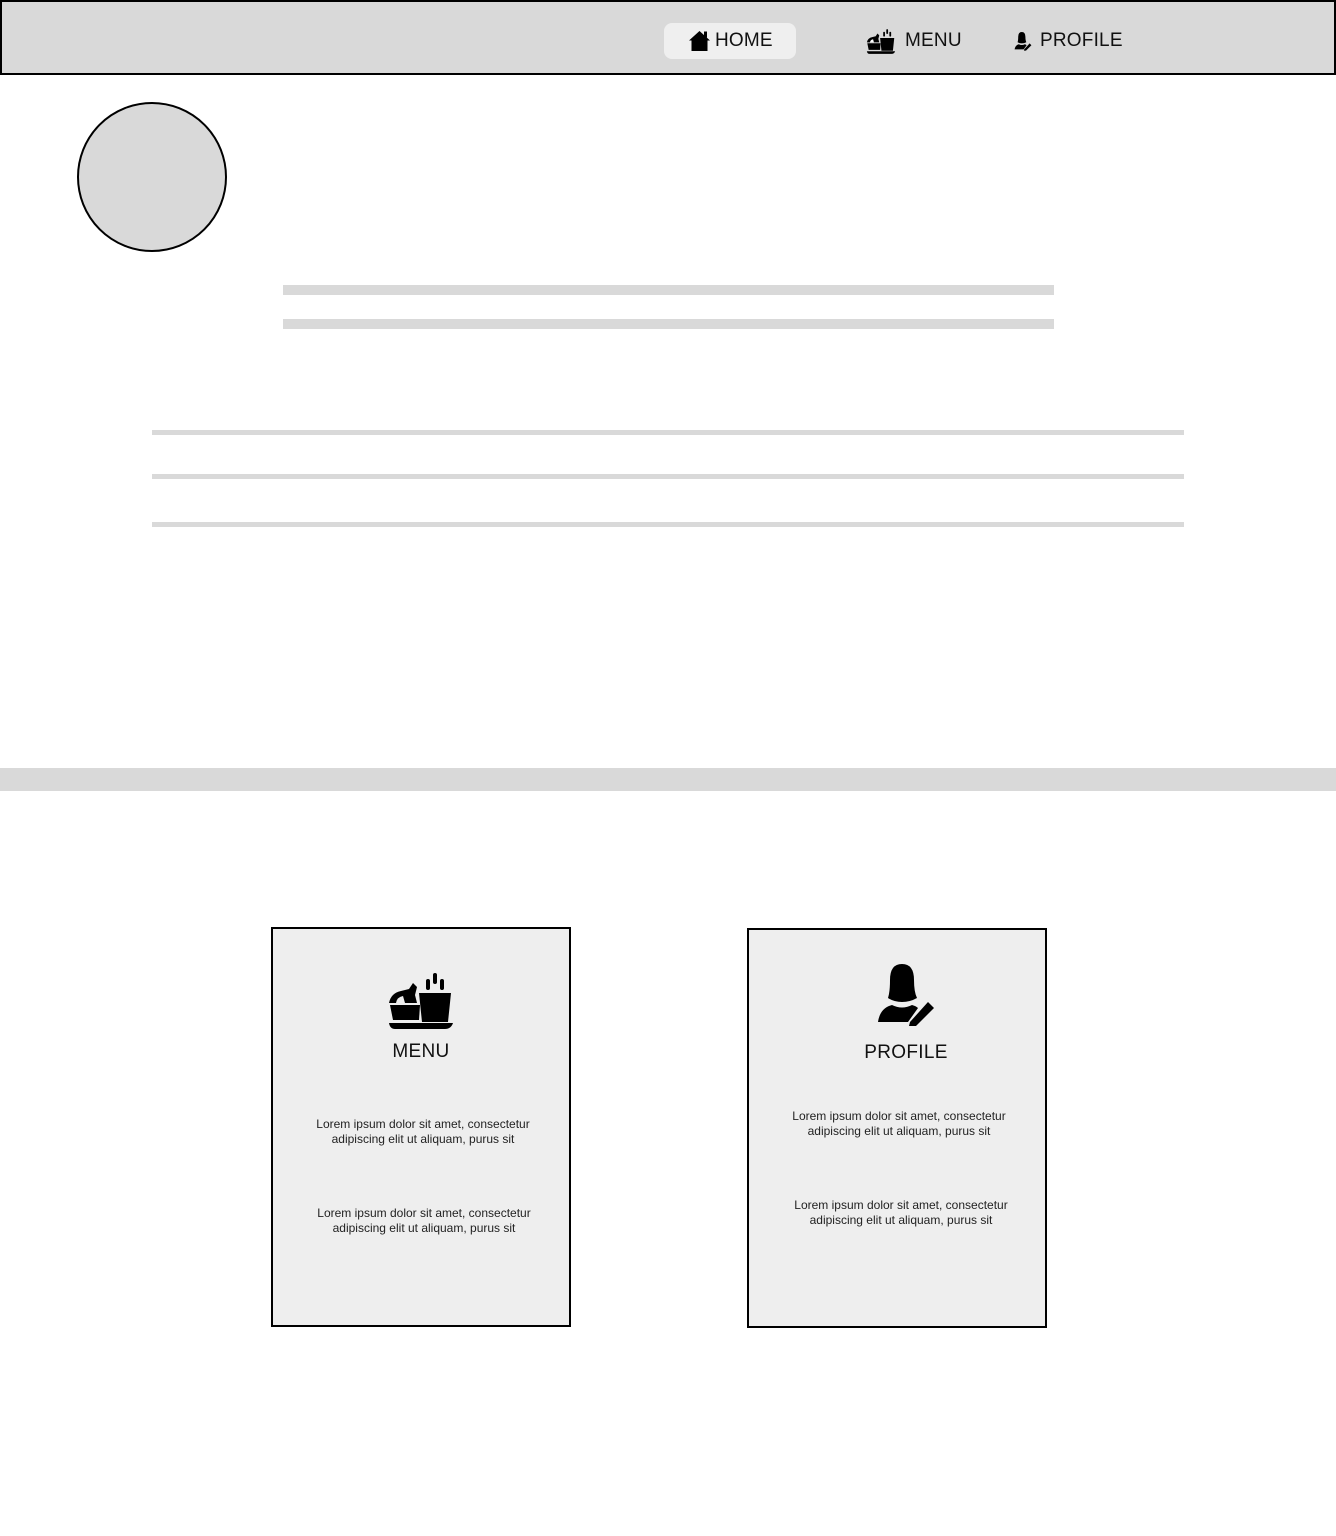  I want to click on nav-menu-label: MENU, so click(933, 40).